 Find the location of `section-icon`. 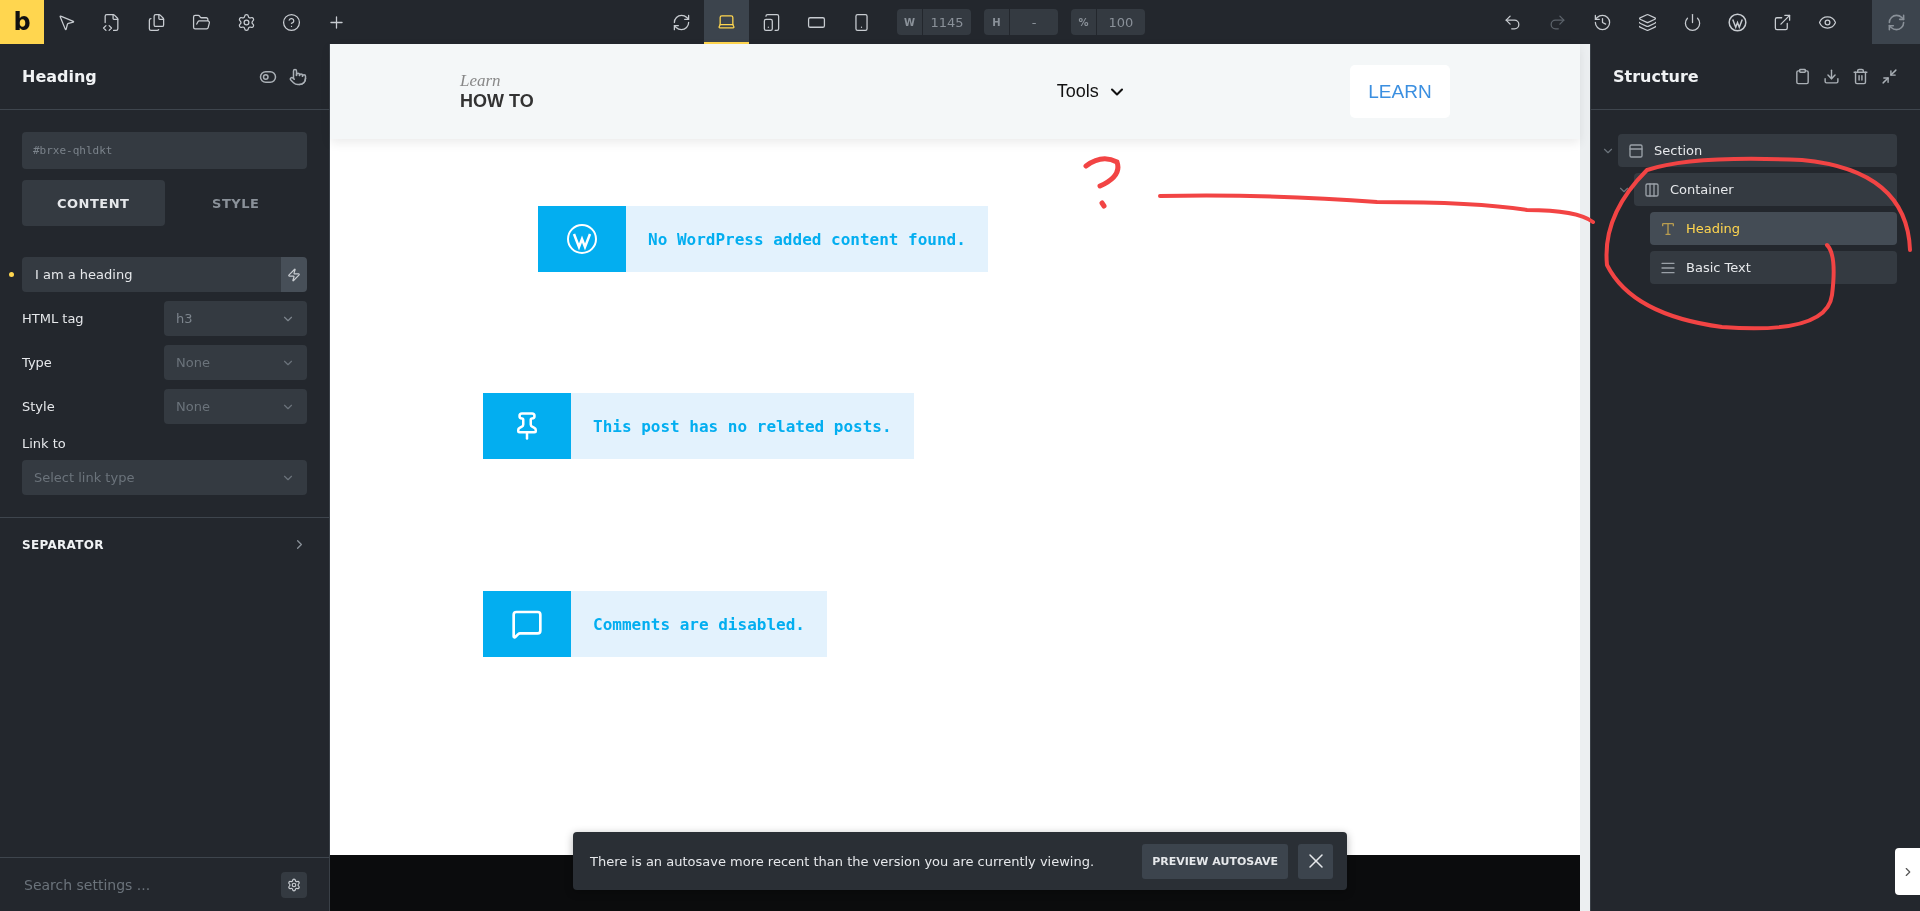

section-icon is located at coordinates (1636, 150).